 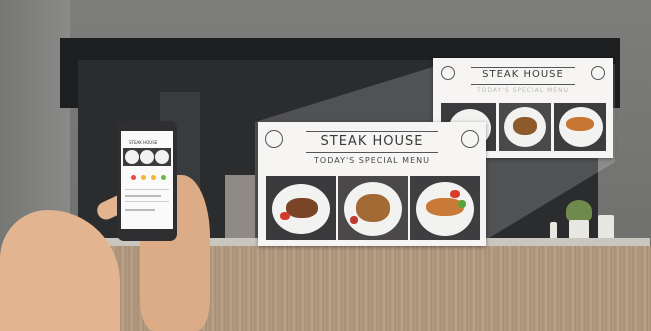 What do you see at coordinates (579, 230) in the screenshot?
I see `plant-pot` at bounding box center [579, 230].